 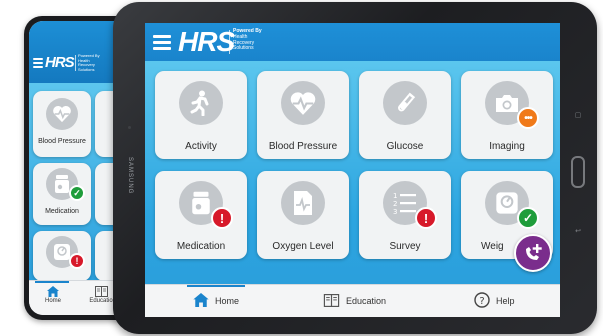 I want to click on phone-tile-weight: !, so click(x=62, y=256).